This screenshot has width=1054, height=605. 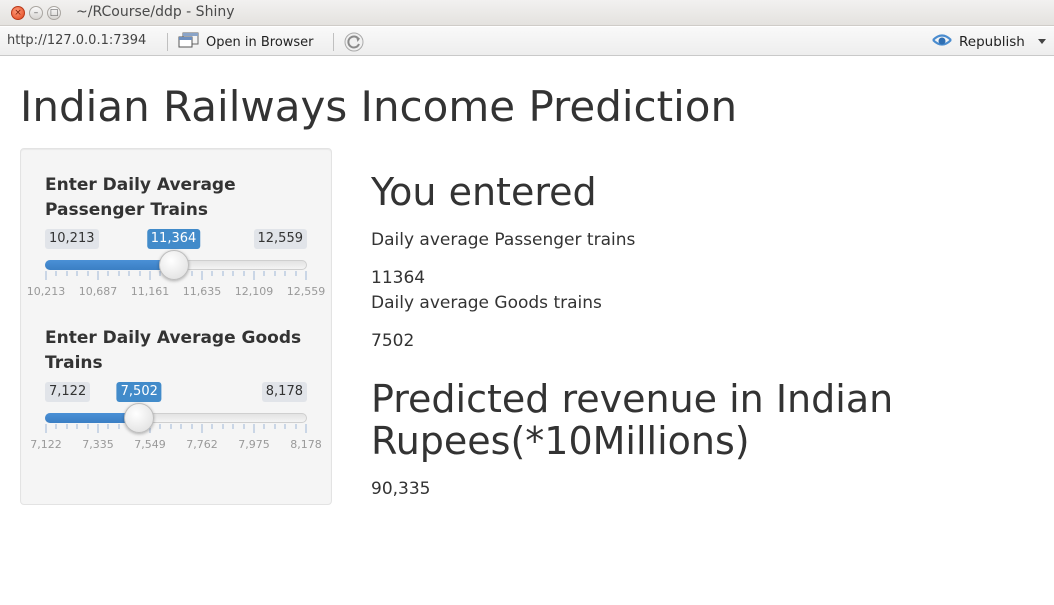 What do you see at coordinates (398, 278) in the screenshot?
I see `passenger-output-value: 11364` at bounding box center [398, 278].